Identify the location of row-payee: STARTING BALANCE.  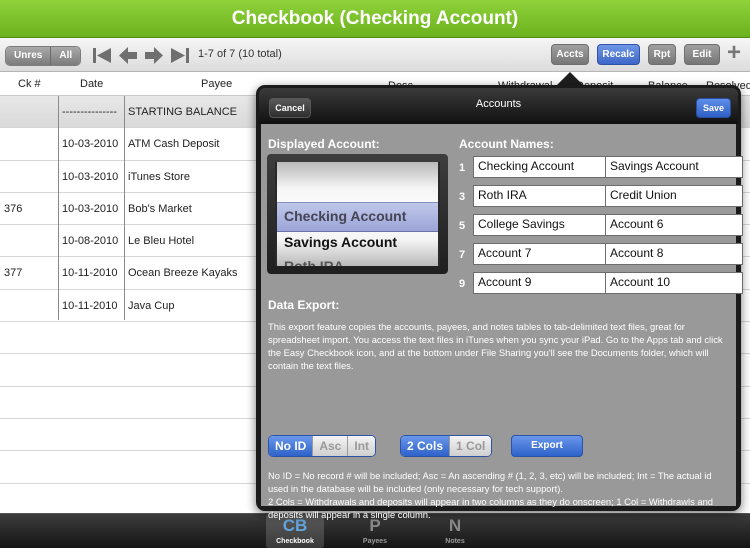
(183, 112).